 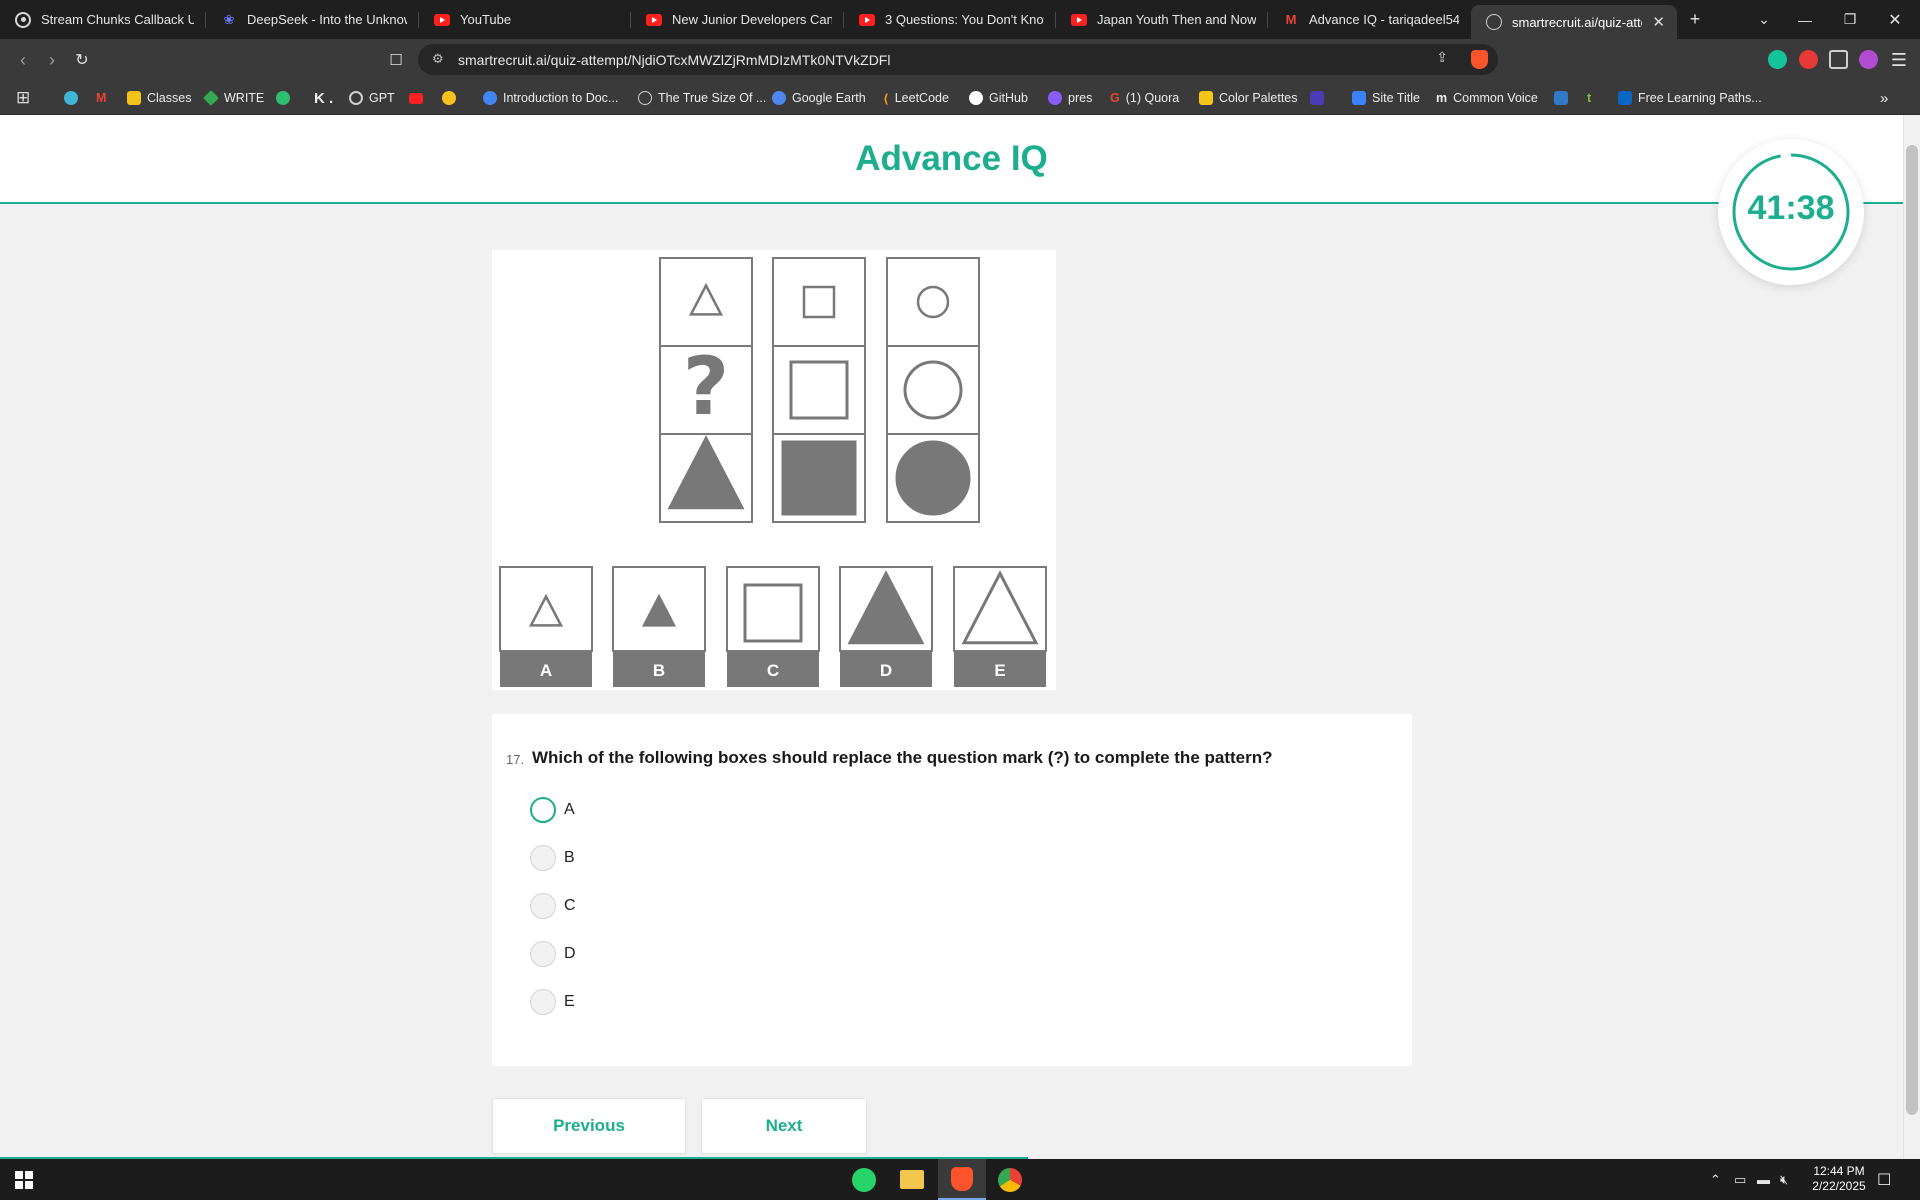 I want to click on youtube-icon, so click(x=1079, y=19).